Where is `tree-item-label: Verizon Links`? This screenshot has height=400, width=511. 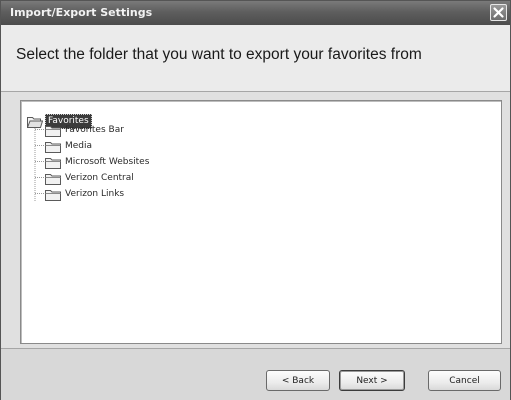 tree-item-label: Verizon Links is located at coordinates (95, 194).